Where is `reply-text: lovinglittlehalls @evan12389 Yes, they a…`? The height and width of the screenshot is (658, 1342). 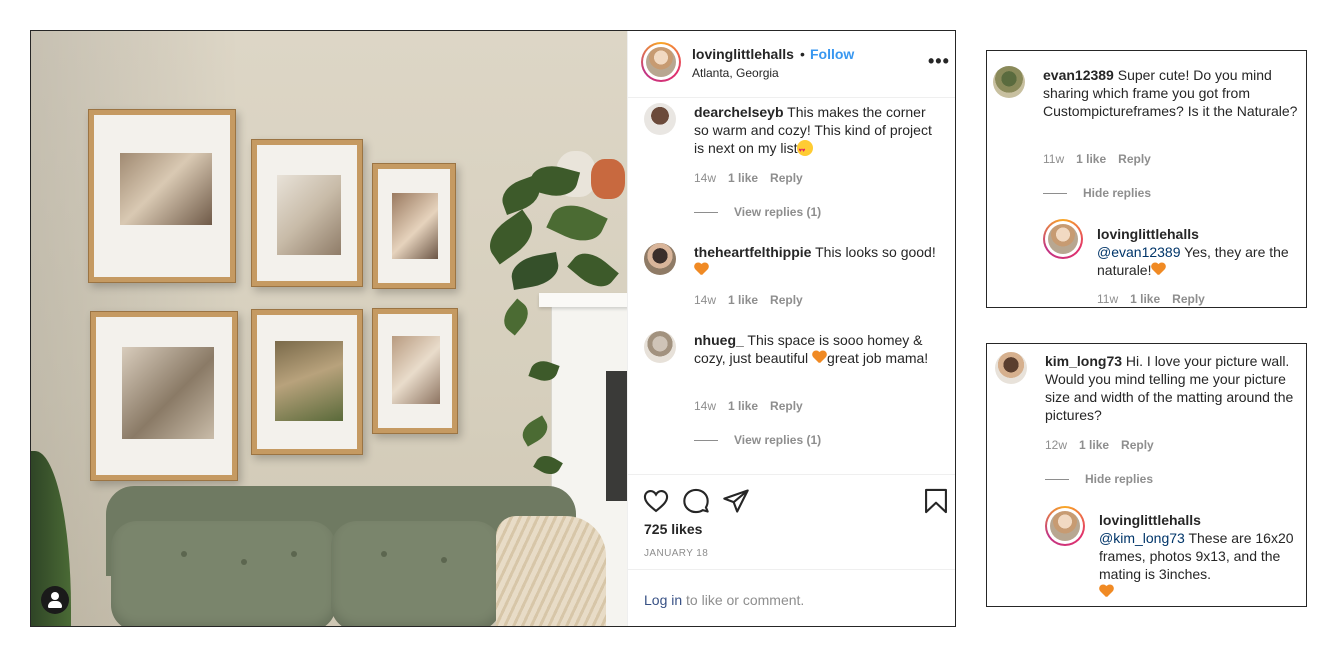 reply-text: lovinglittlehalls @evan12389 Yes, they a… is located at coordinates (1193, 252).